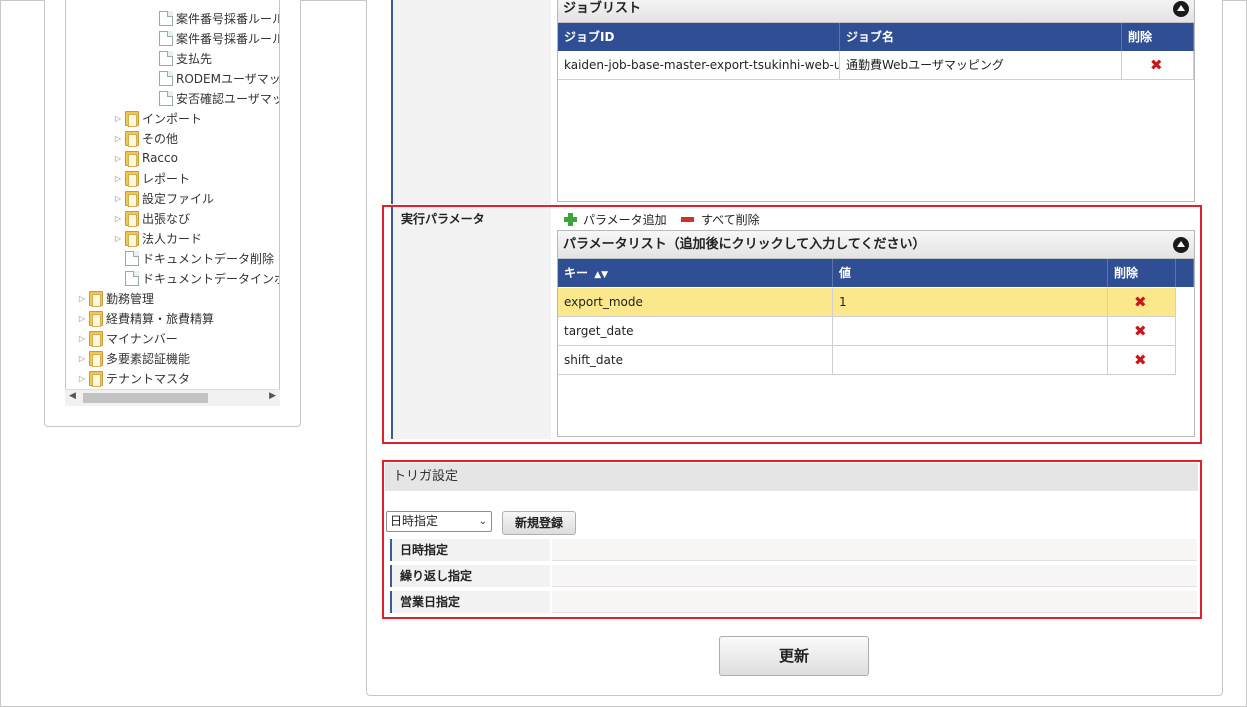 This screenshot has height=707, width=1247. I want to click on tree-horizontal-scrollbar: ◀ ▶, so click(172, 397).